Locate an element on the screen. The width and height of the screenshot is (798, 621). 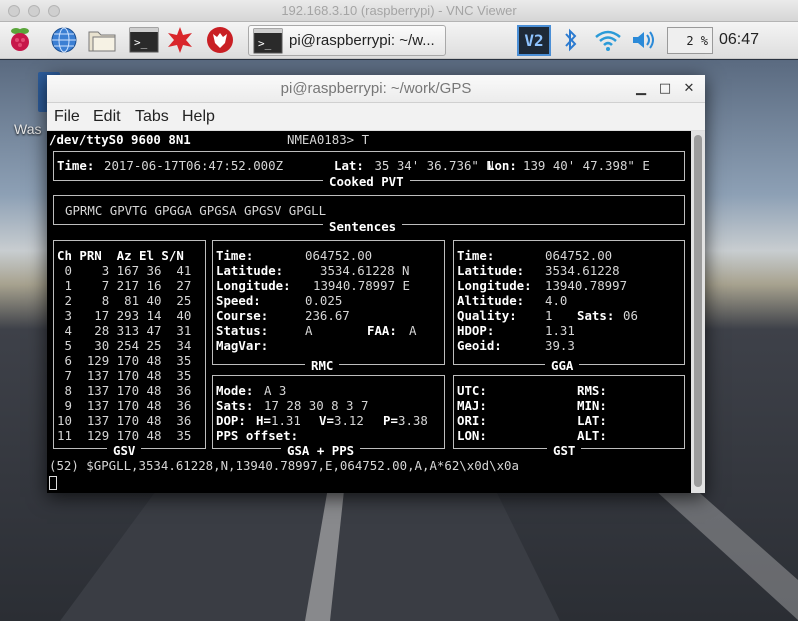
pvt-lat: 35 34' 36.736" N is located at coordinates (430, 165).